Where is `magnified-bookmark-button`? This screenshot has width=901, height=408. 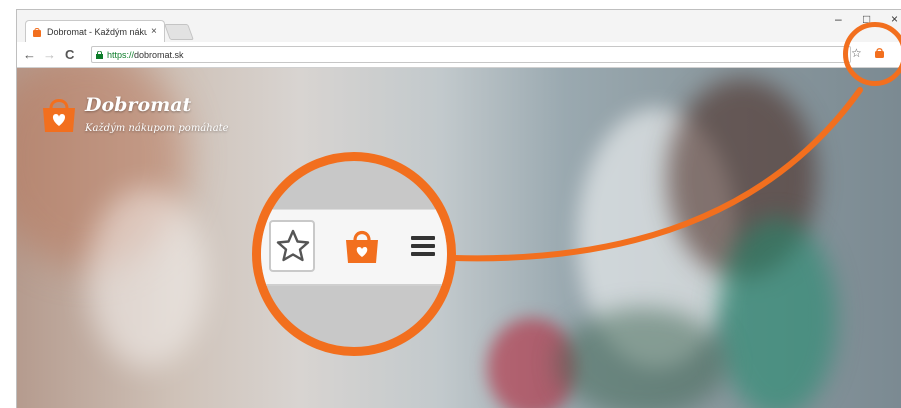 magnified-bookmark-button is located at coordinates (292, 246).